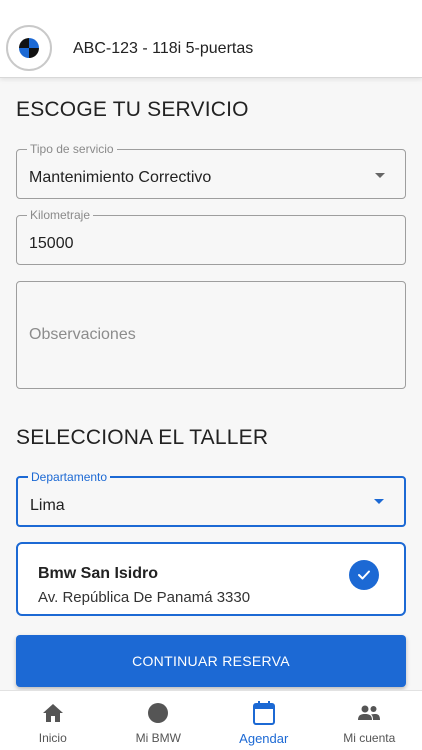  Describe the element at coordinates (69, 477) in the screenshot. I see `department-label: Departamento` at that location.